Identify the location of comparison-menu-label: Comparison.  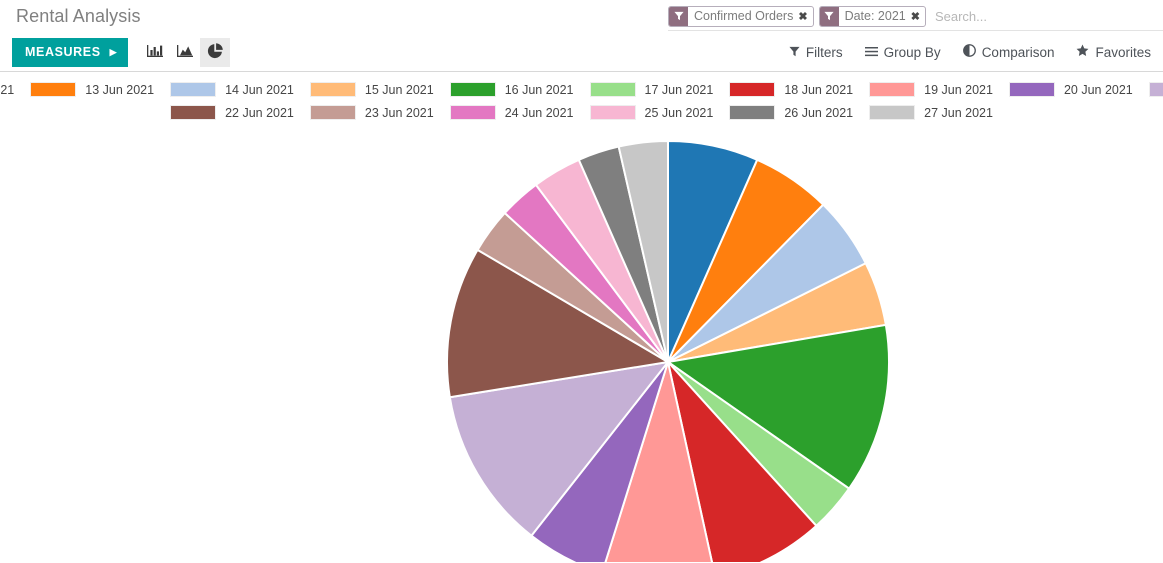
(1018, 52).